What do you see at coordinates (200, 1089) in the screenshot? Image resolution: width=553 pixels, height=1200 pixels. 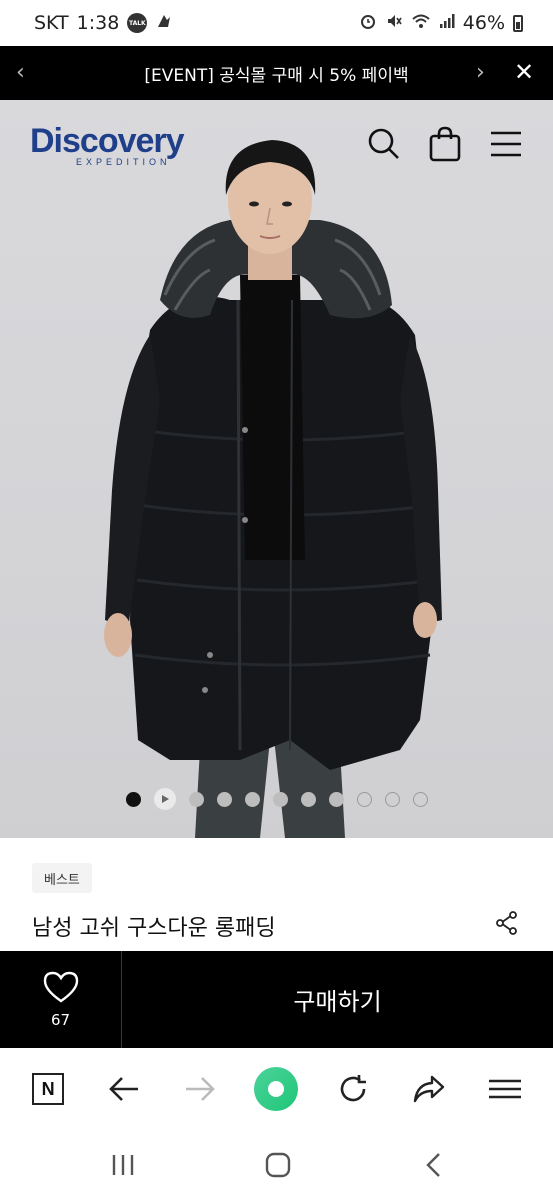 I see `forward-arrow-icon` at bounding box center [200, 1089].